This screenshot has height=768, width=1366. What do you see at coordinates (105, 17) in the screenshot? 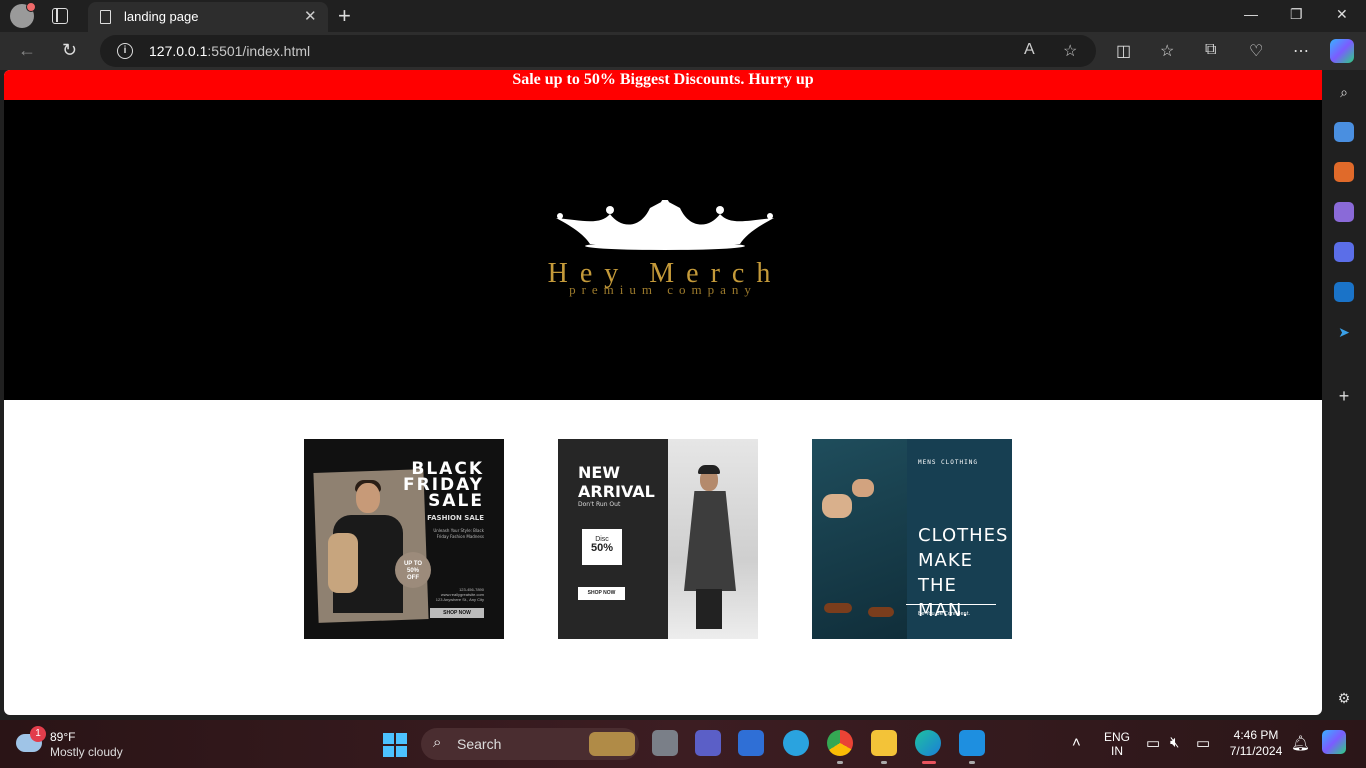
I see `page-icon` at bounding box center [105, 17].